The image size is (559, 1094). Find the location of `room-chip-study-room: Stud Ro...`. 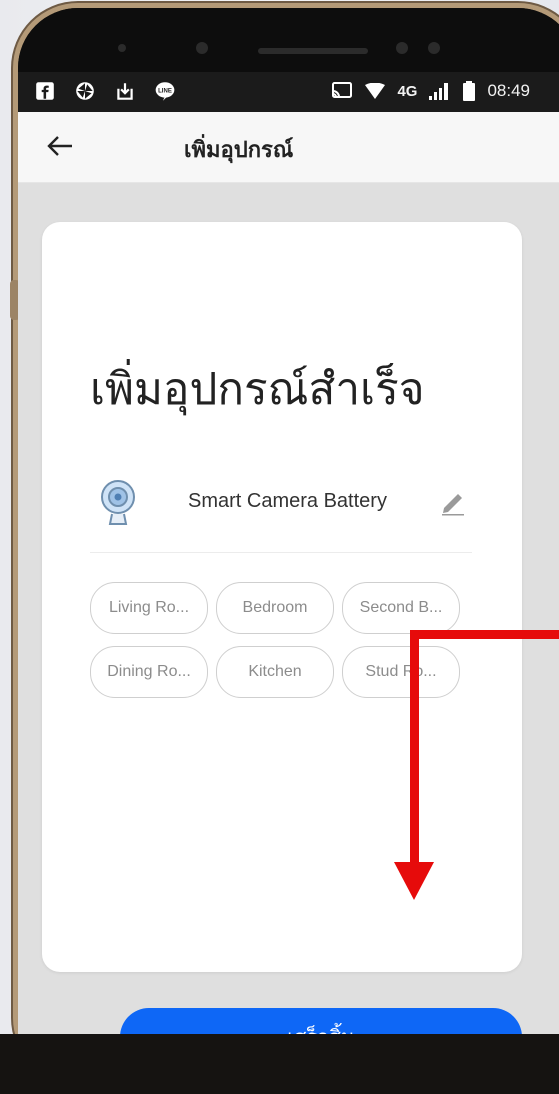

room-chip-study-room: Stud Ro... is located at coordinates (401, 672).